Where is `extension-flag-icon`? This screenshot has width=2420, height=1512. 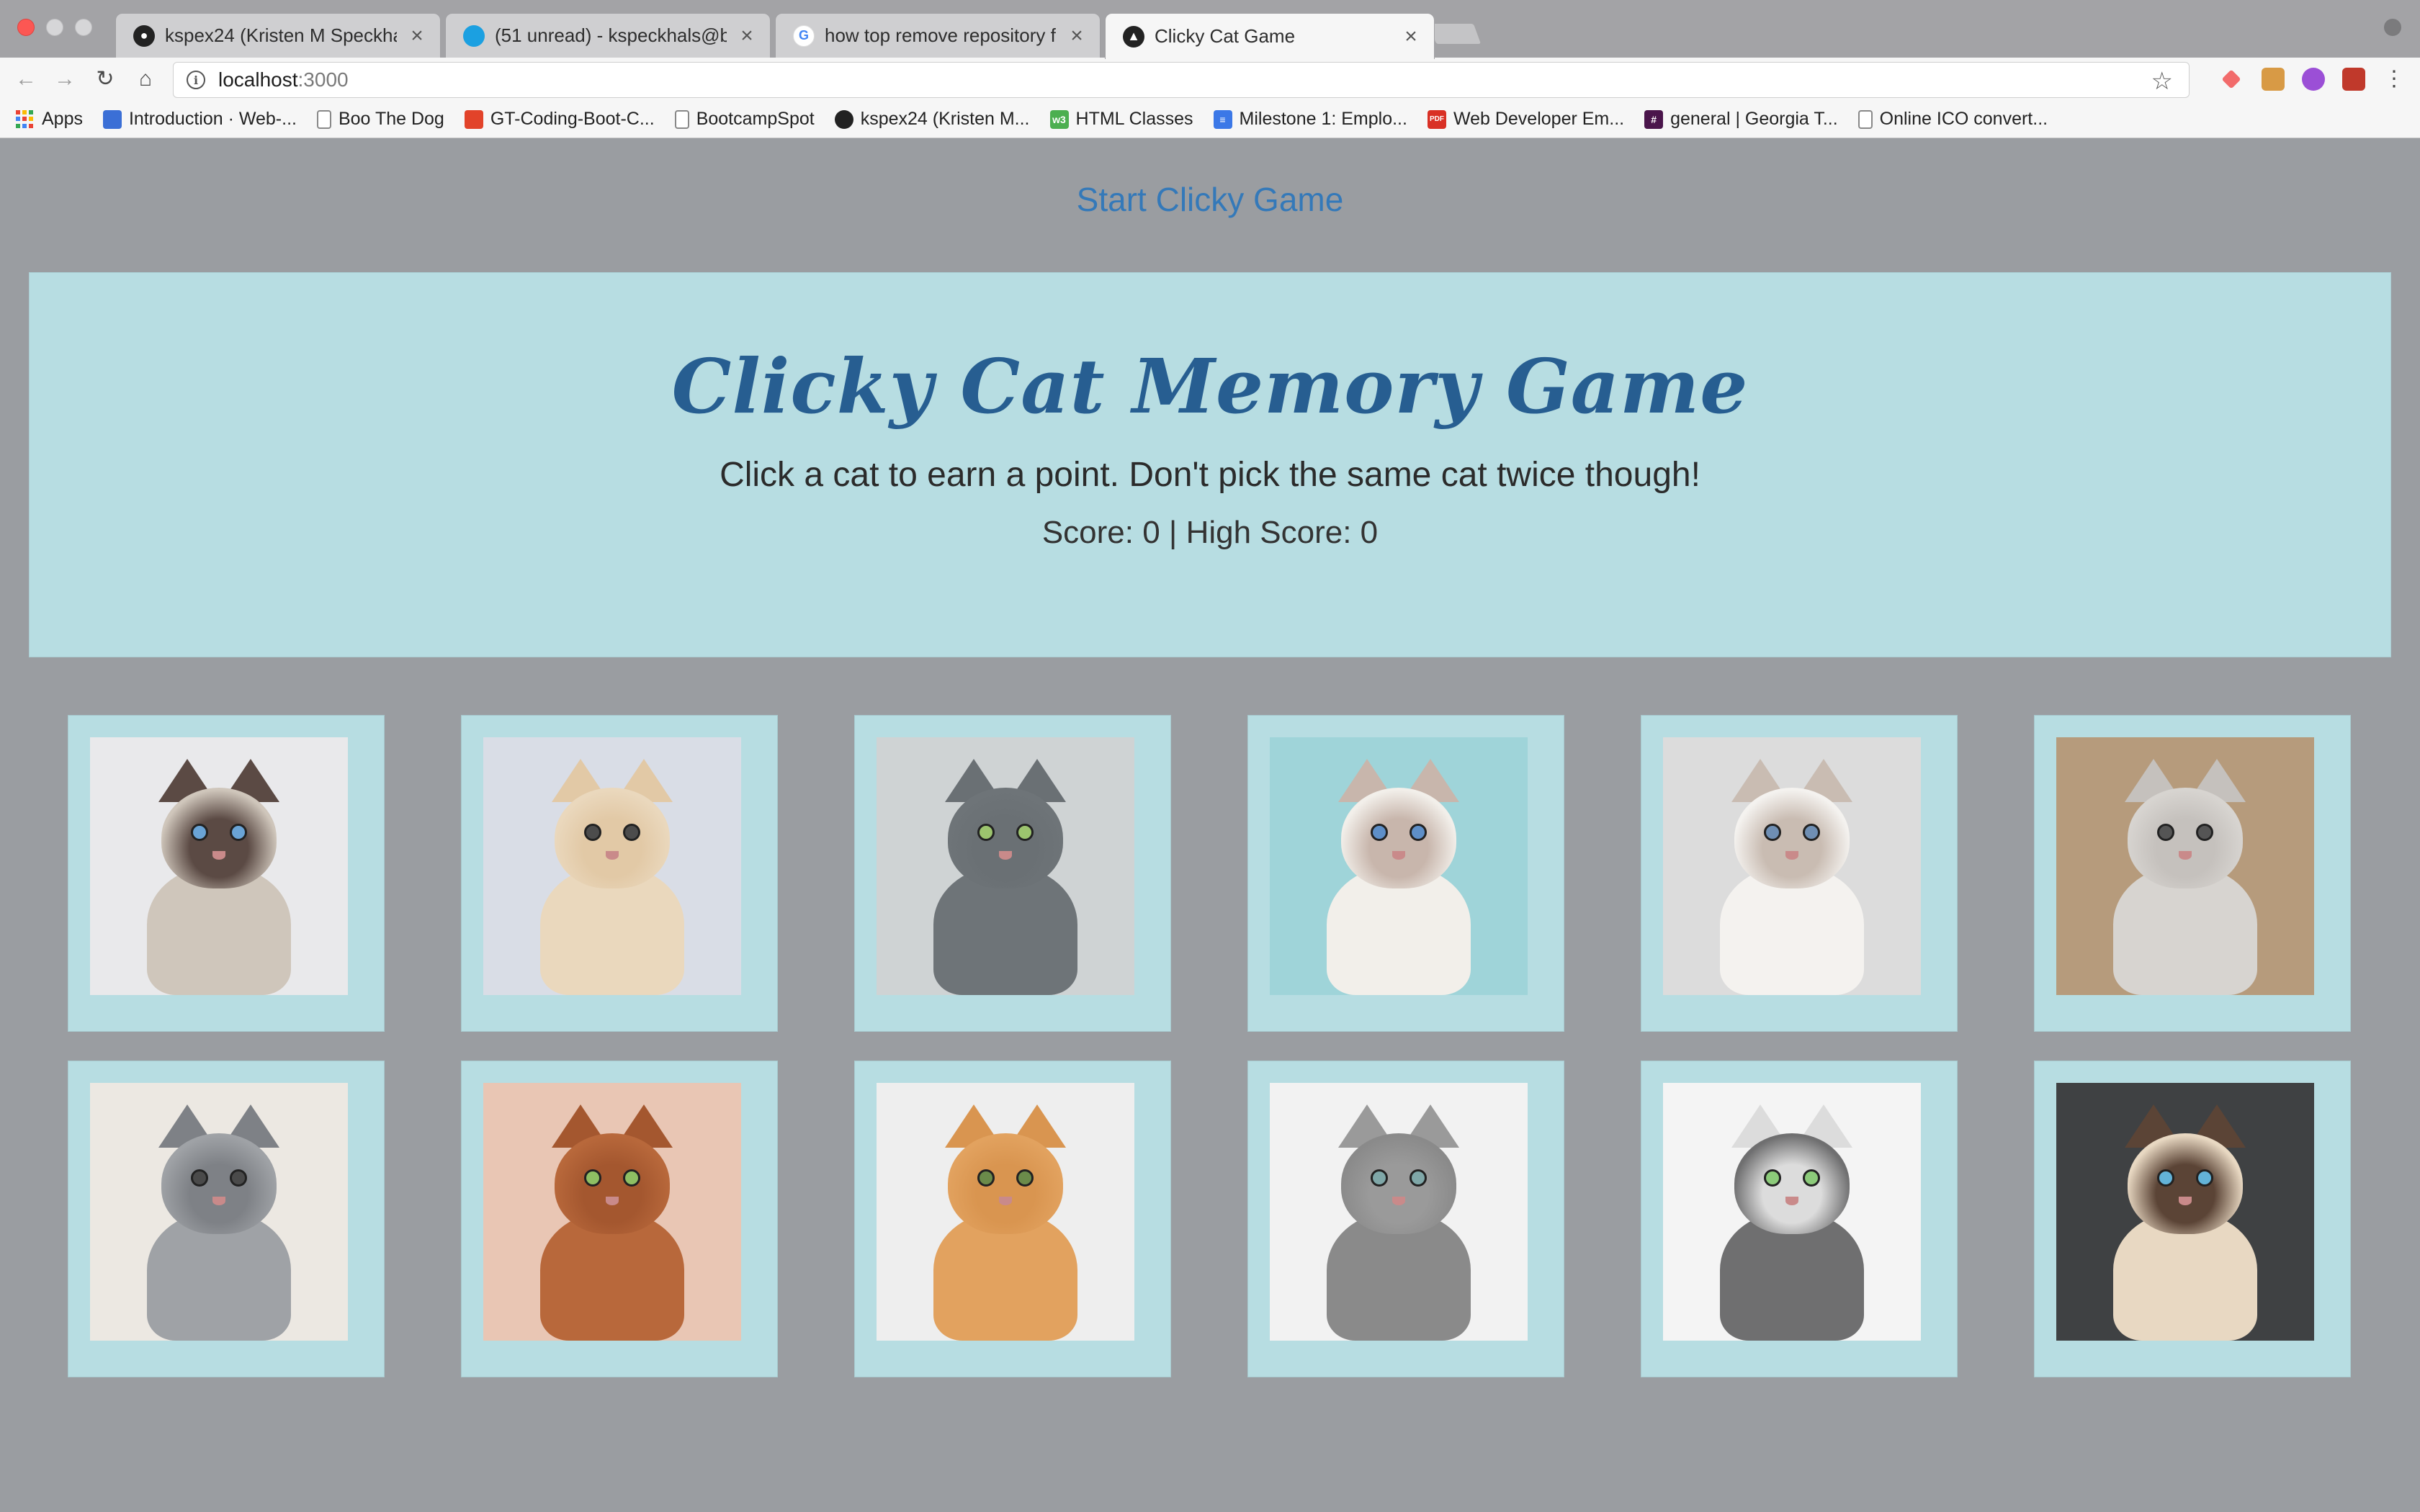 extension-flag-icon is located at coordinates (2273, 79).